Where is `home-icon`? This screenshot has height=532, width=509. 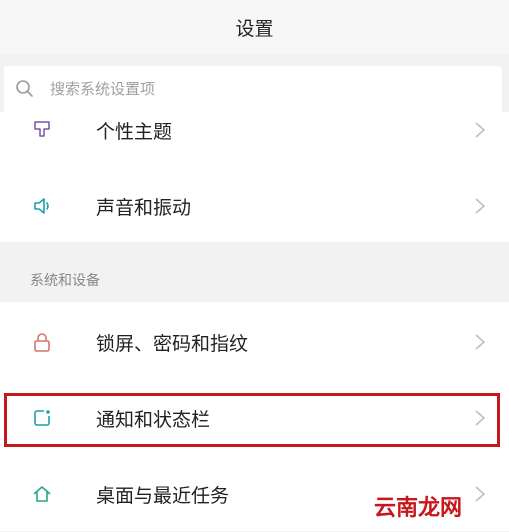 home-icon is located at coordinates (42, 494).